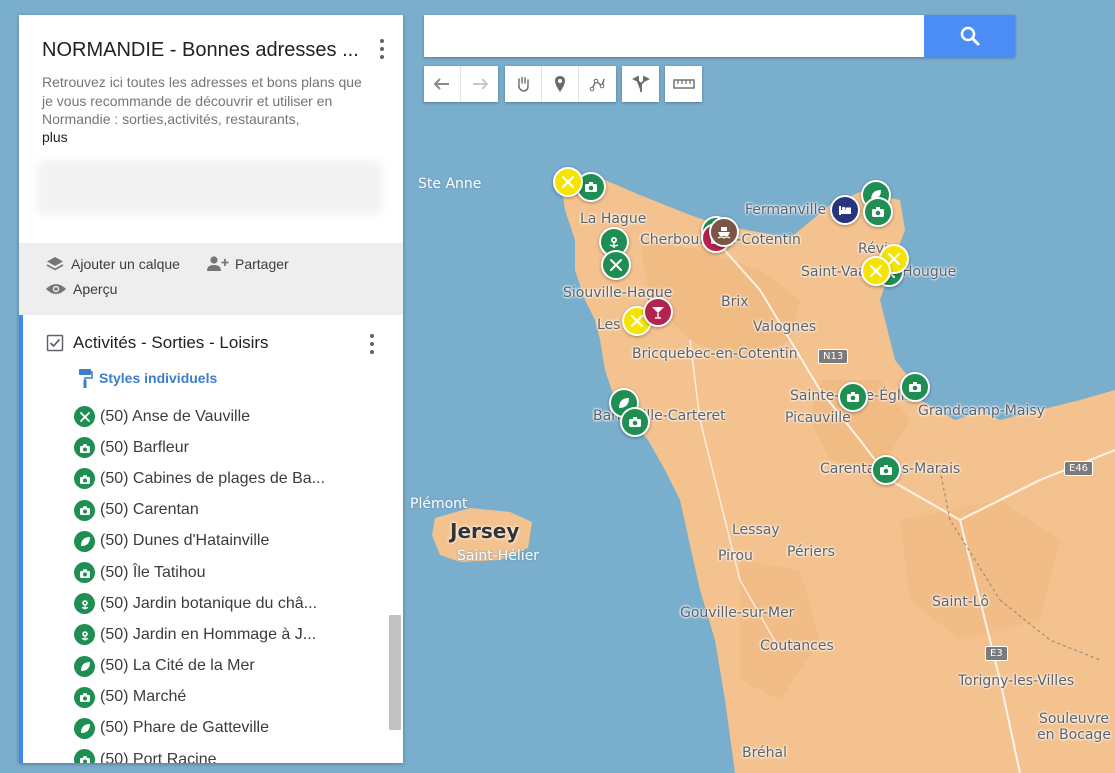 Image resolution: width=1115 pixels, height=773 pixels. What do you see at coordinates (395, 672) in the screenshot?
I see `scrollbar-thumb` at bounding box center [395, 672].